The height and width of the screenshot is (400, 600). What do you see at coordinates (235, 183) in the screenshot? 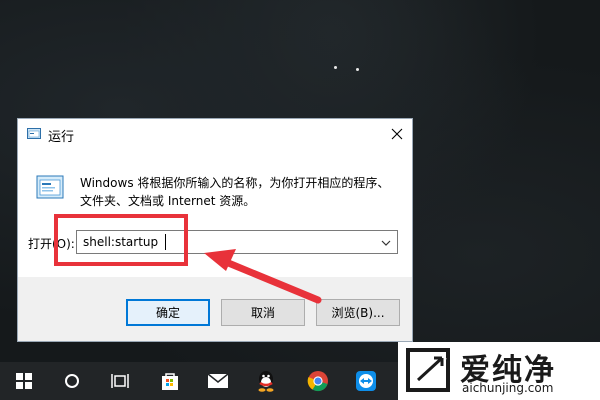
I see `description-line: Windows 将根据你所输入的名称，为你打开相应的程序、` at bounding box center [235, 183].